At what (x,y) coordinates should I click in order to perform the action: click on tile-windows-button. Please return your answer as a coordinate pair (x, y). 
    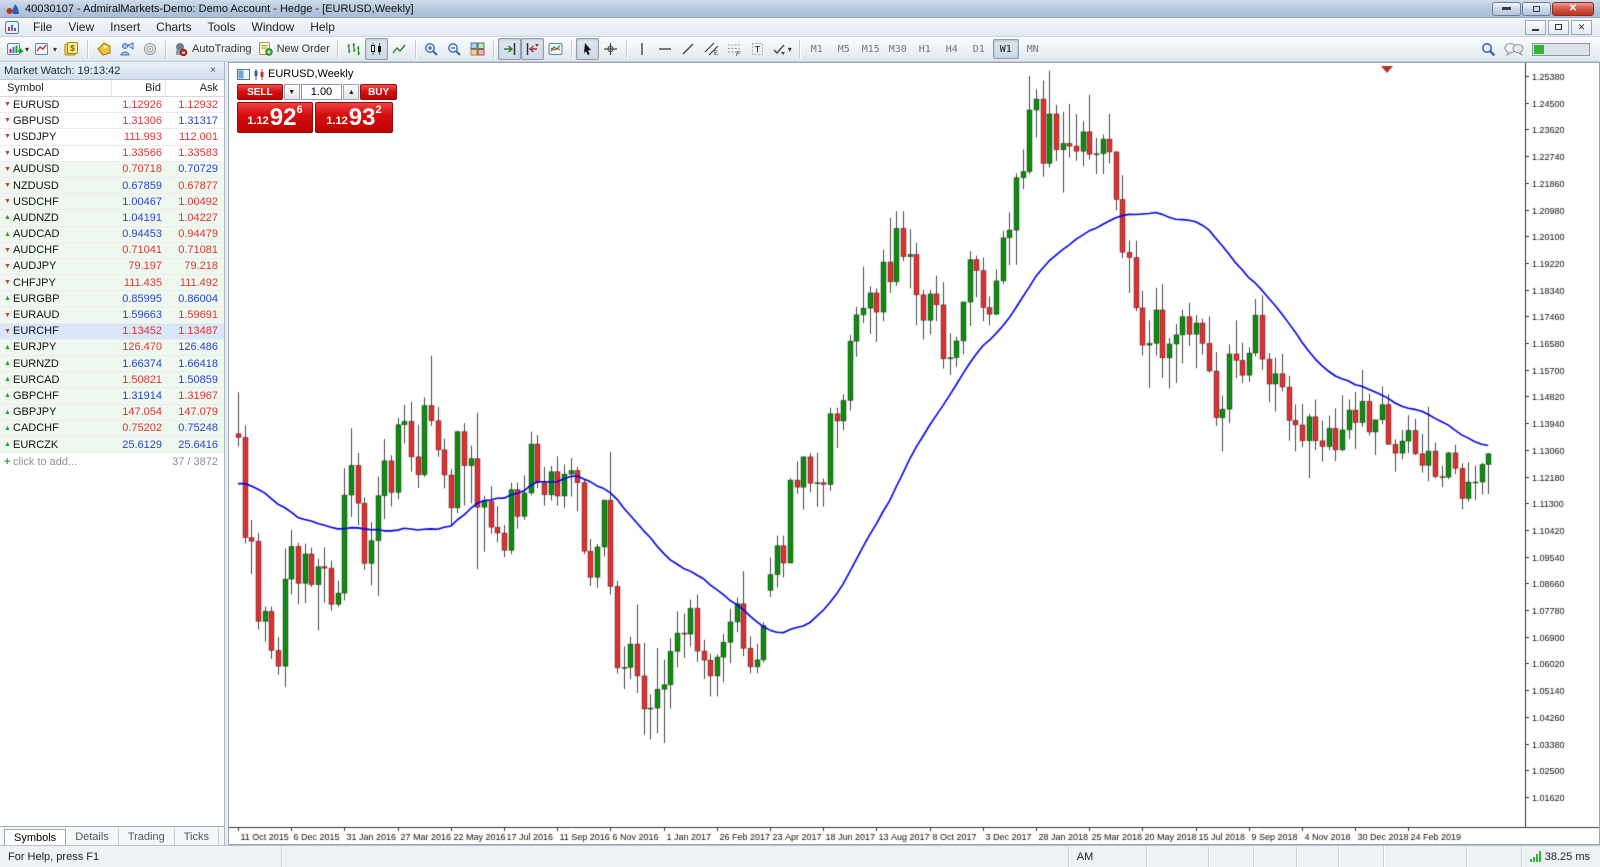
    Looking at the image, I should click on (477, 49).